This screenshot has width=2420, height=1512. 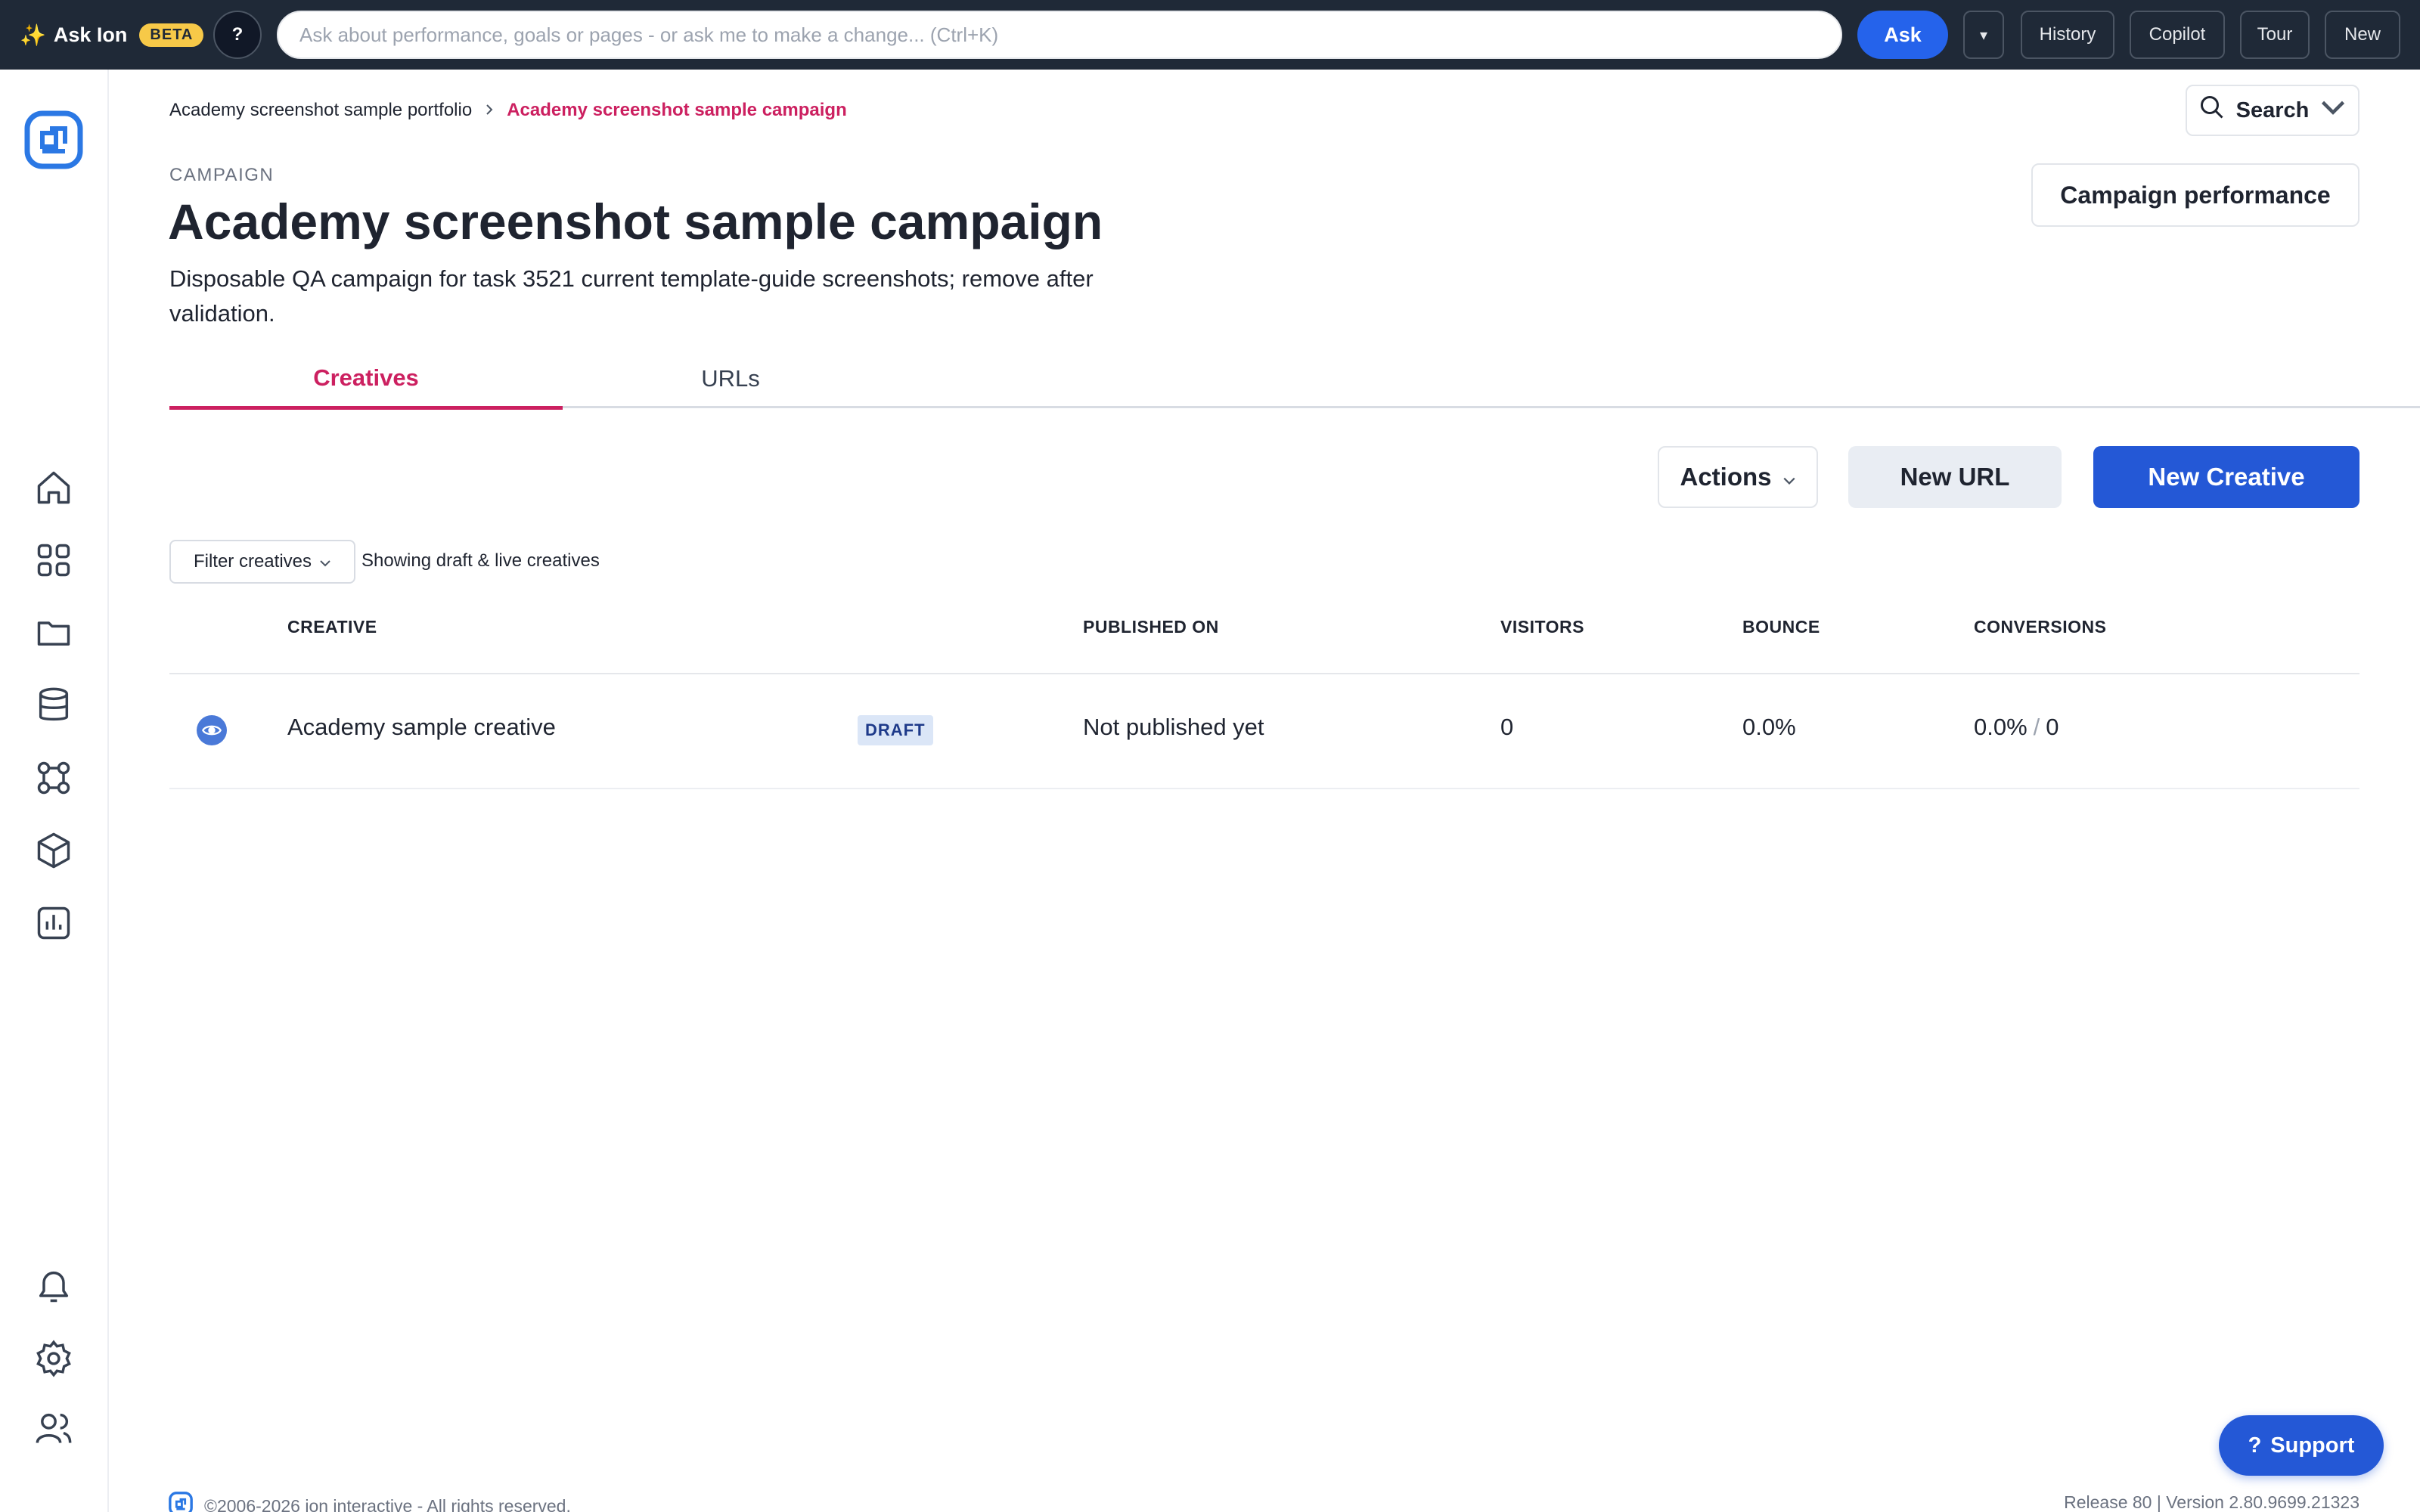 I want to click on conversion-rate: 0.0%, so click(x=2001, y=727).